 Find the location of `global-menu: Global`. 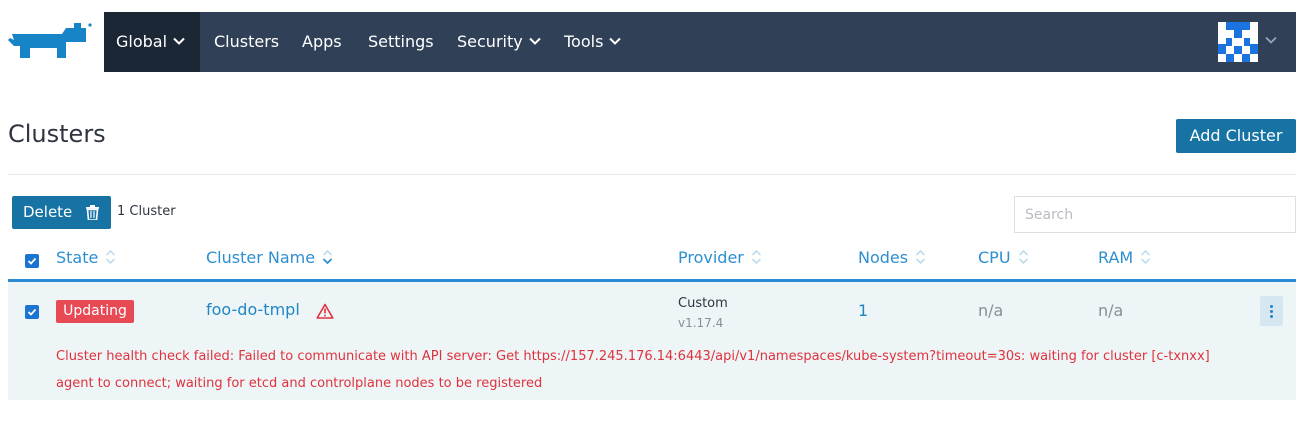

global-menu: Global is located at coordinates (152, 42).